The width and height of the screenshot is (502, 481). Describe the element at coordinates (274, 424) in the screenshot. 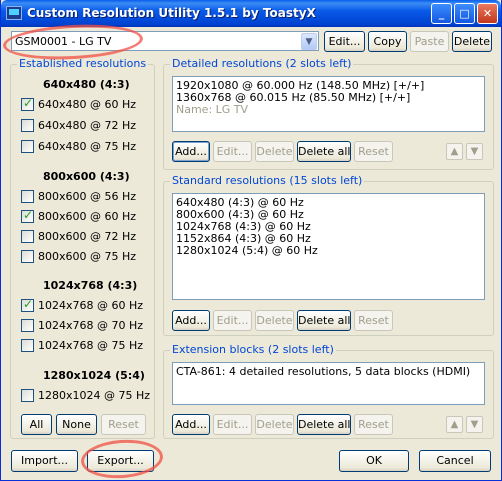

I see `extension-delete-button: Delete` at that location.